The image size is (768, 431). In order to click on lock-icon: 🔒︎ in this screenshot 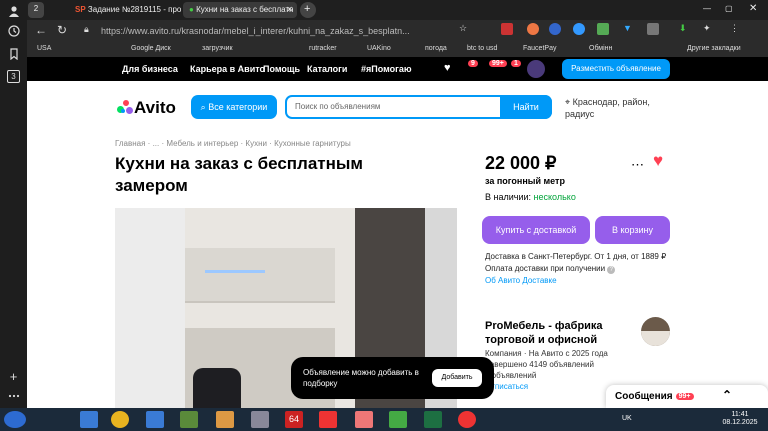, I will do `click(86, 29)`.